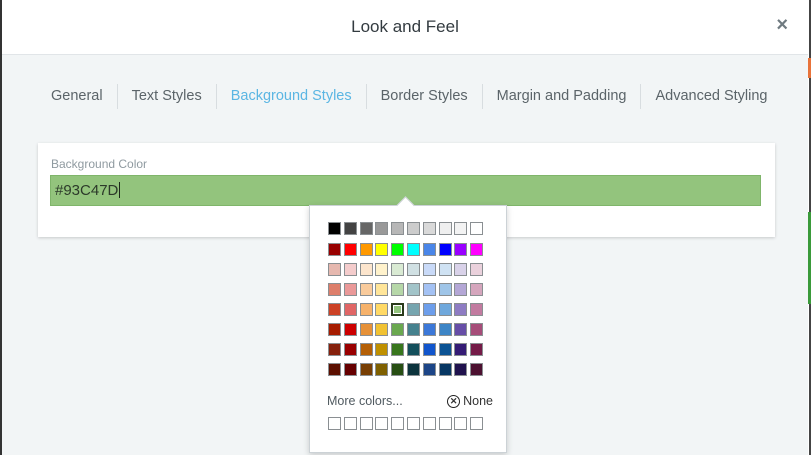  What do you see at coordinates (710, 96) in the screenshot?
I see `tab-advanced-styling: Advanced Styling` at bounding box center [710, 96].